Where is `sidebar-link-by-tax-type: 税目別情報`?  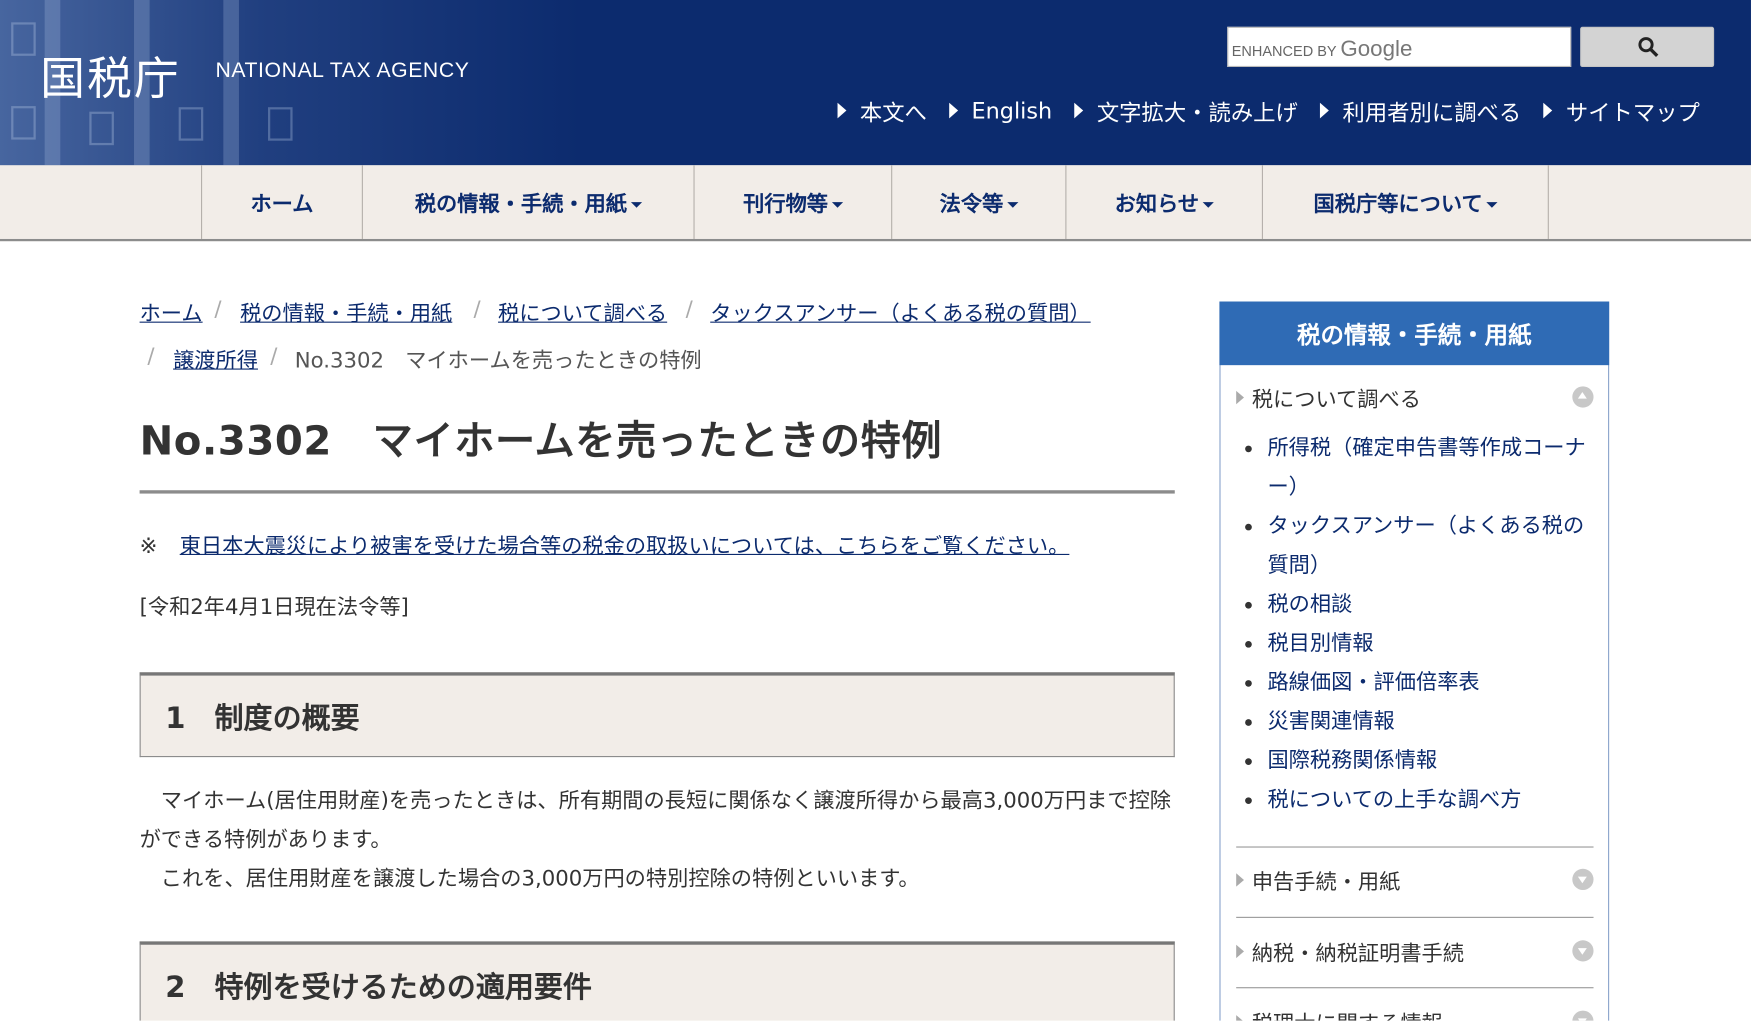
sidebar-link-by-tax-type: 税目別情報 is located at coordinates (1414, 643).